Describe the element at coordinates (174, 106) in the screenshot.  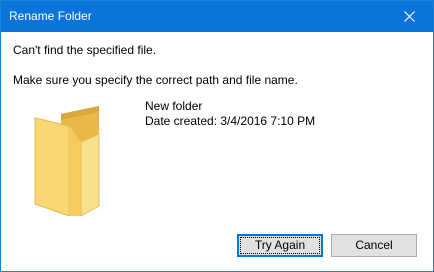
I see `folder-name: New folder` at that location.